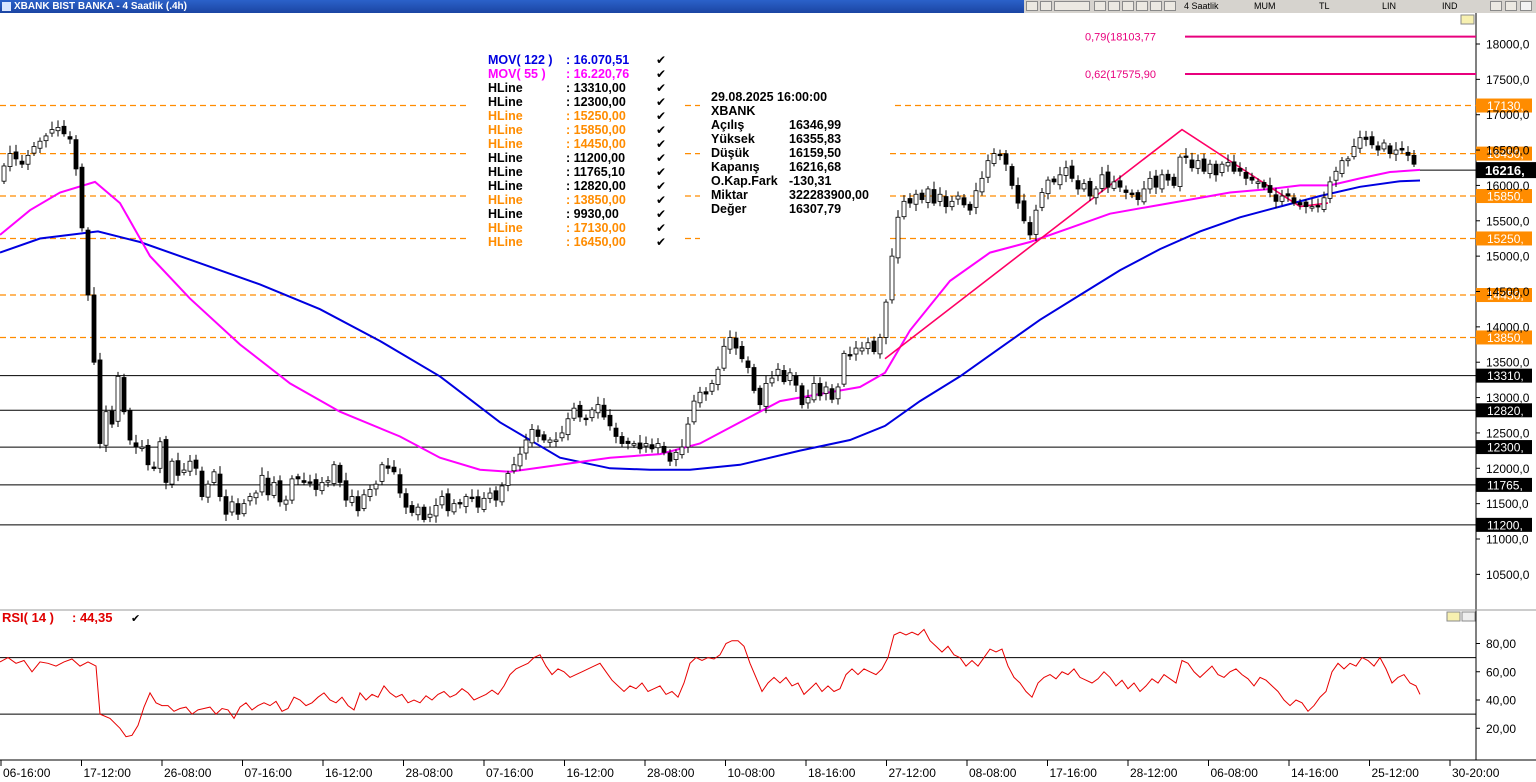 This screenshot has width=1536, height=782. I want to click on x-tick-label-12: 08-08:00, so click(993, 773).